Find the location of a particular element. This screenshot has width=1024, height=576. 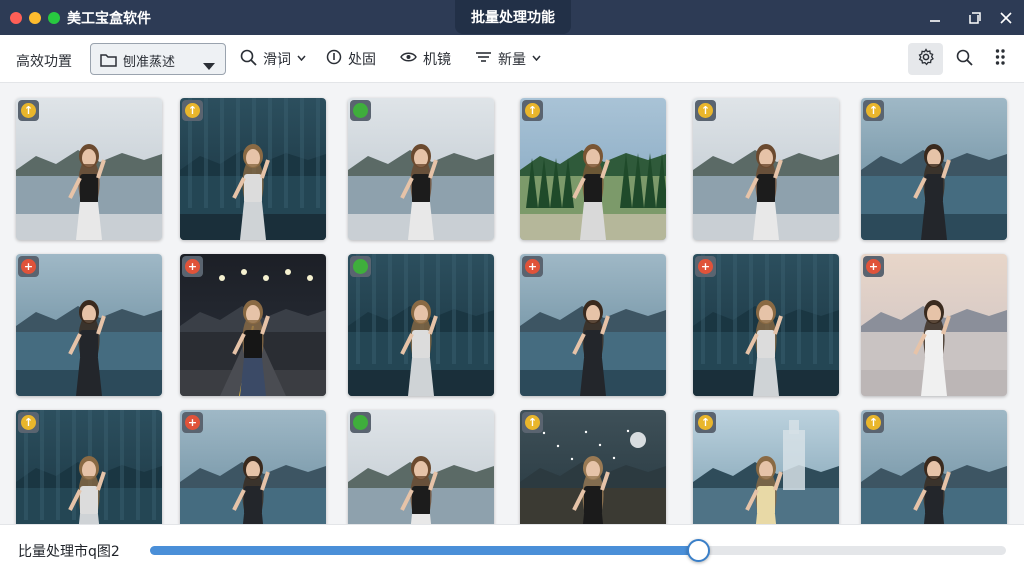

toolbar-item-filter: 新量 is located at coordinates (508, 59).